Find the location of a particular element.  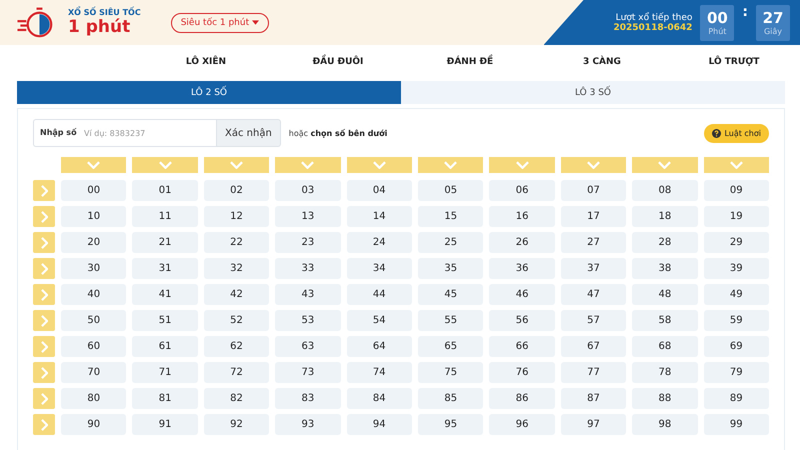

number-cell: 43 is located at coordinates (308, 294).